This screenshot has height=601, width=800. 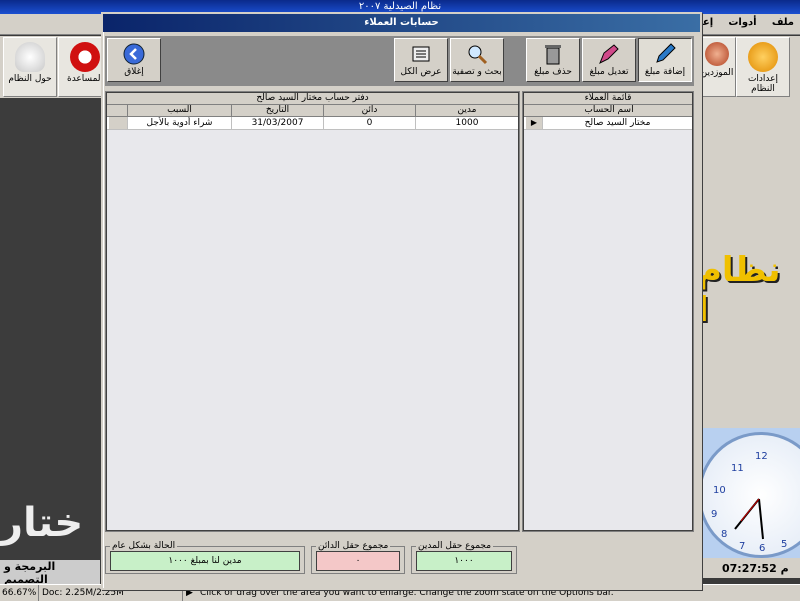 I want to click on col-date: التاريخ, so click(x=277, y=110).